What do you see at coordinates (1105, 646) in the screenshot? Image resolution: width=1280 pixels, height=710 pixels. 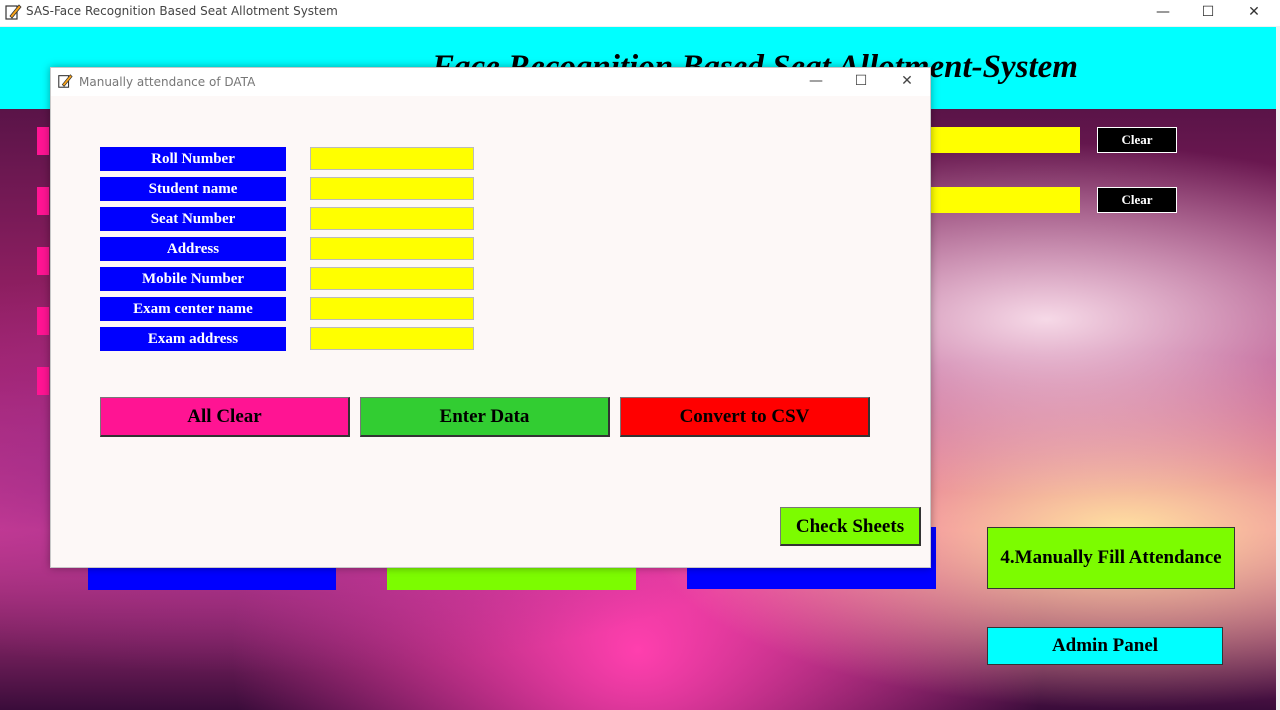 I see `admin-panel-button: Admin Panel` at bounding box center [1105, 646].